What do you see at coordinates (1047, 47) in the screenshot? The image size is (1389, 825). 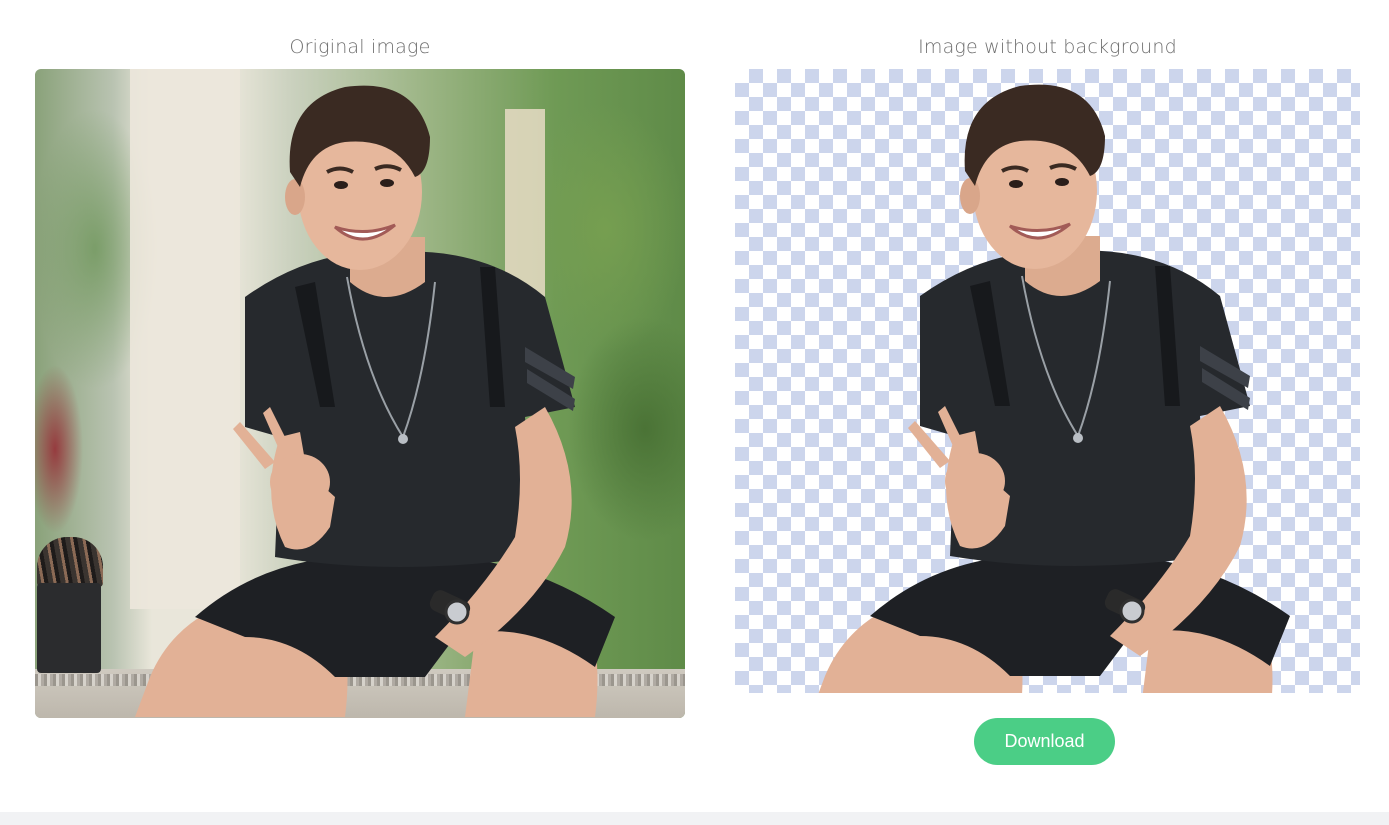 I see `result-image-title: Image without background` at bounding box center [1047, 47].